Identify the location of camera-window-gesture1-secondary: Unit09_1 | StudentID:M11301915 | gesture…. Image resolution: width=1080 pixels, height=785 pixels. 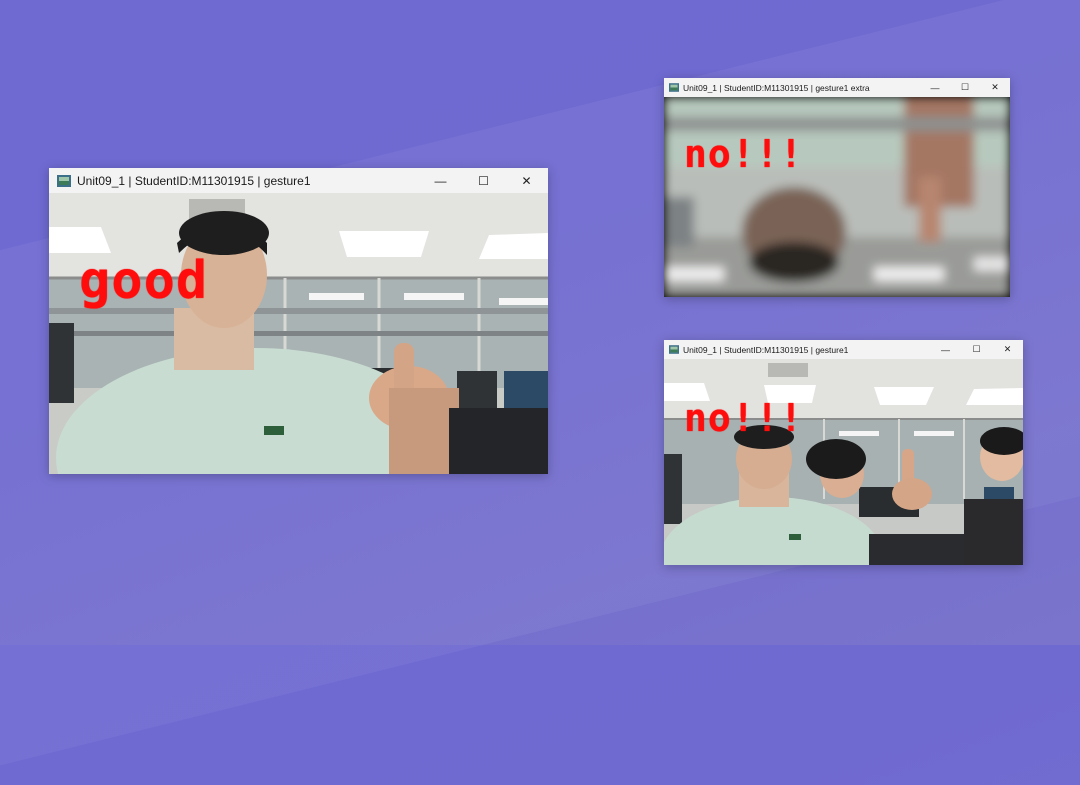
(843, 452).